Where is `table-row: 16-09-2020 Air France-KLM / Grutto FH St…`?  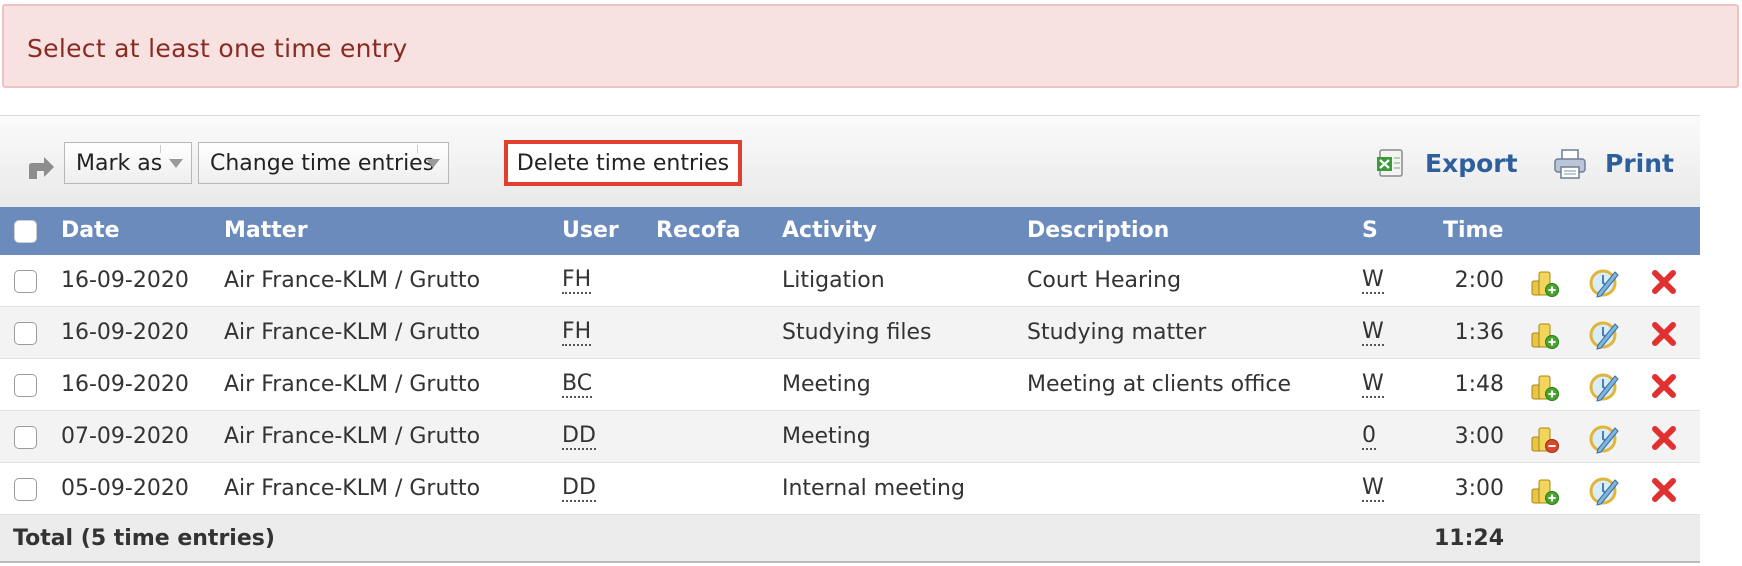
table-row: 16-09-2020 Air France-KLM / Grutto FH St… is located at coordinates (850, 333).